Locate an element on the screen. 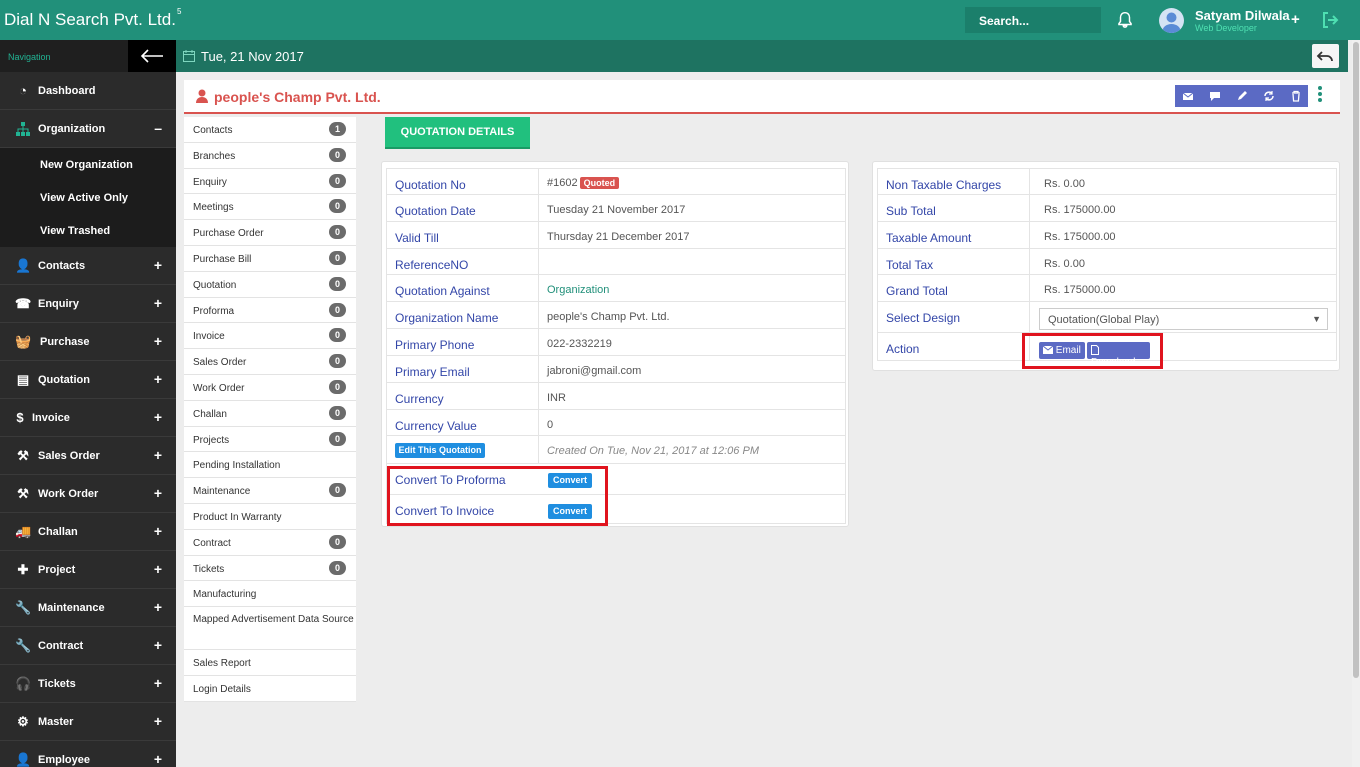 The image size is (1360, 767). sidebar-item-dashboard: ◔ Dashboard is located at coordinates (88, 91).